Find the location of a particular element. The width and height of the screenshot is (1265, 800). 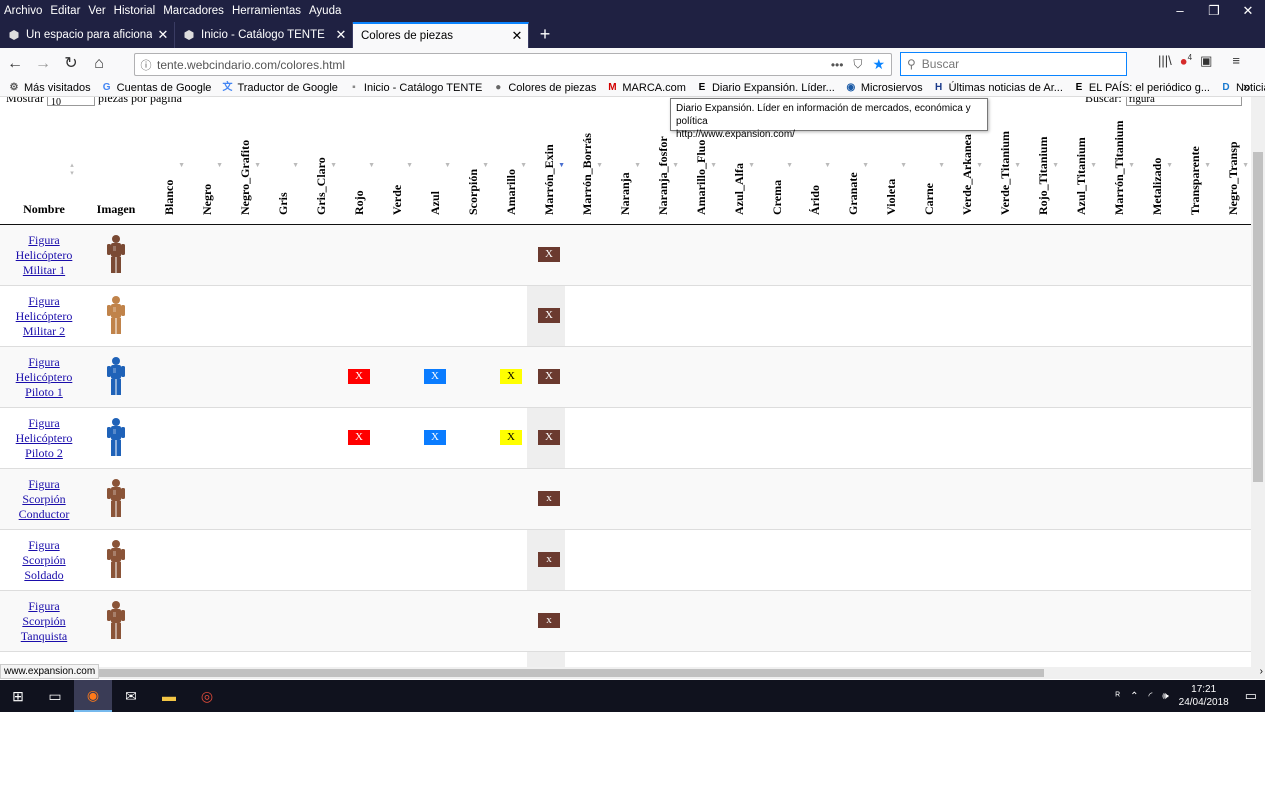

bookmark-cuentas-de-google: G Cuentas de Google is located at coordinates (156, 88).